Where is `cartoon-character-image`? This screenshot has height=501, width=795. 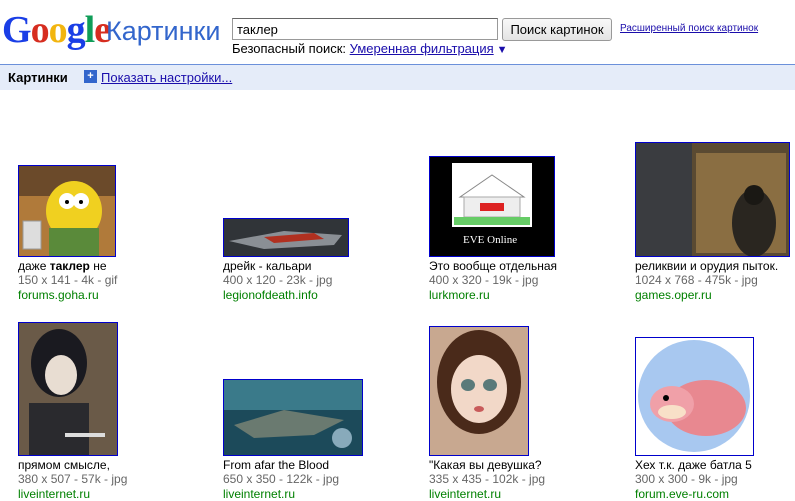
cartoon-character-image is located at coordinates (67, 211).